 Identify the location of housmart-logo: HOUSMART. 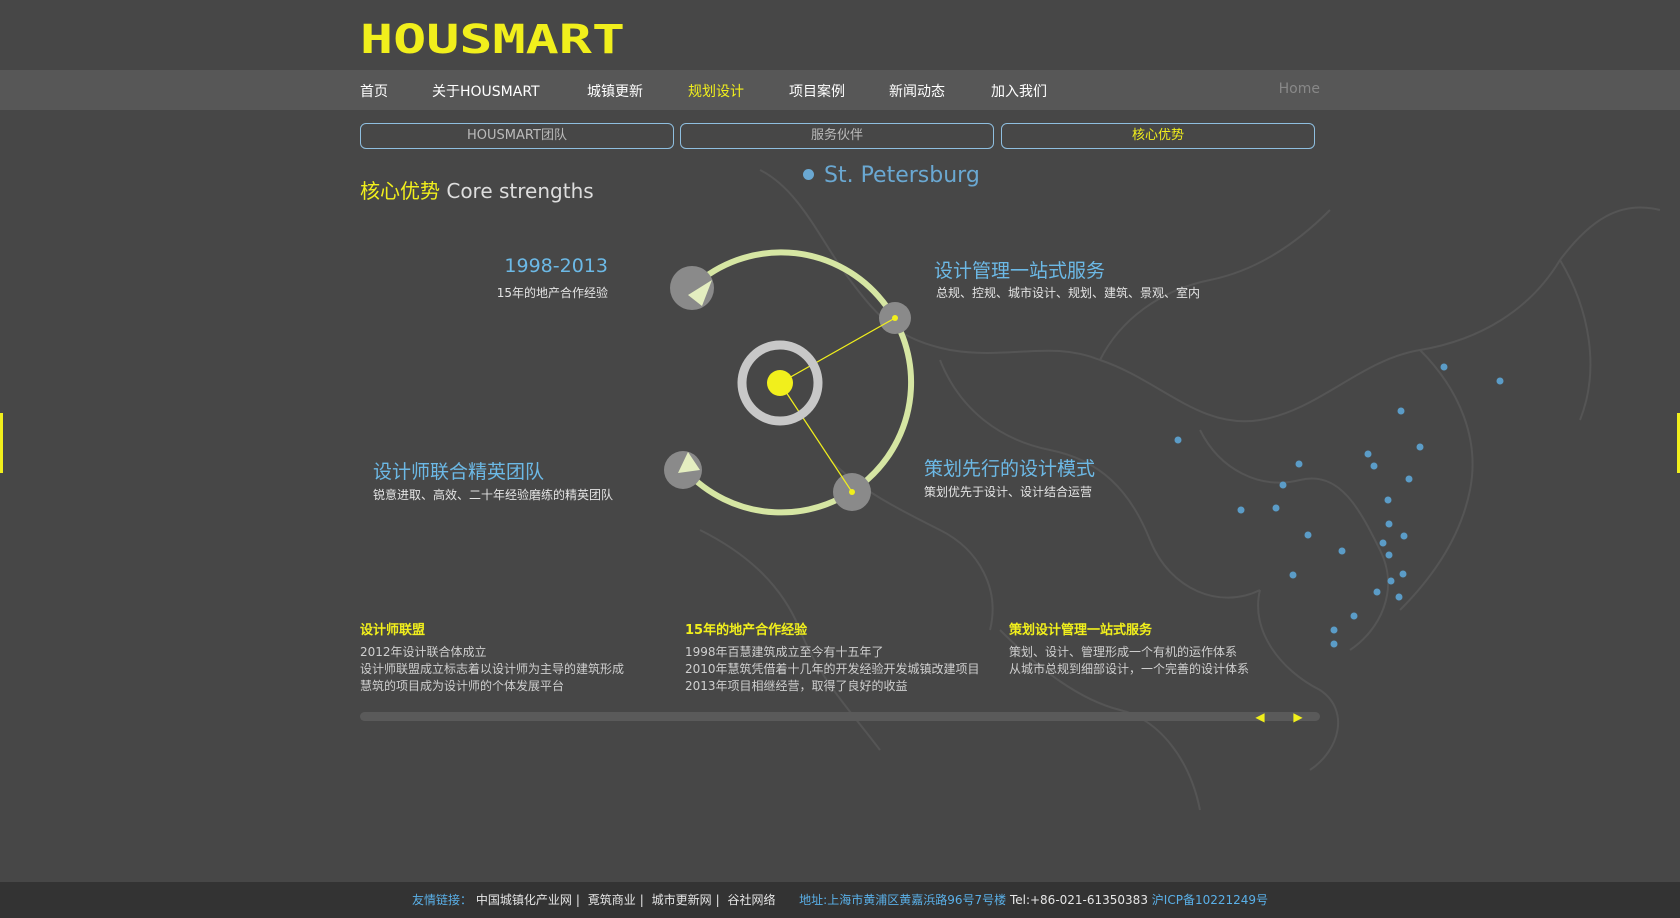
(495, 39).